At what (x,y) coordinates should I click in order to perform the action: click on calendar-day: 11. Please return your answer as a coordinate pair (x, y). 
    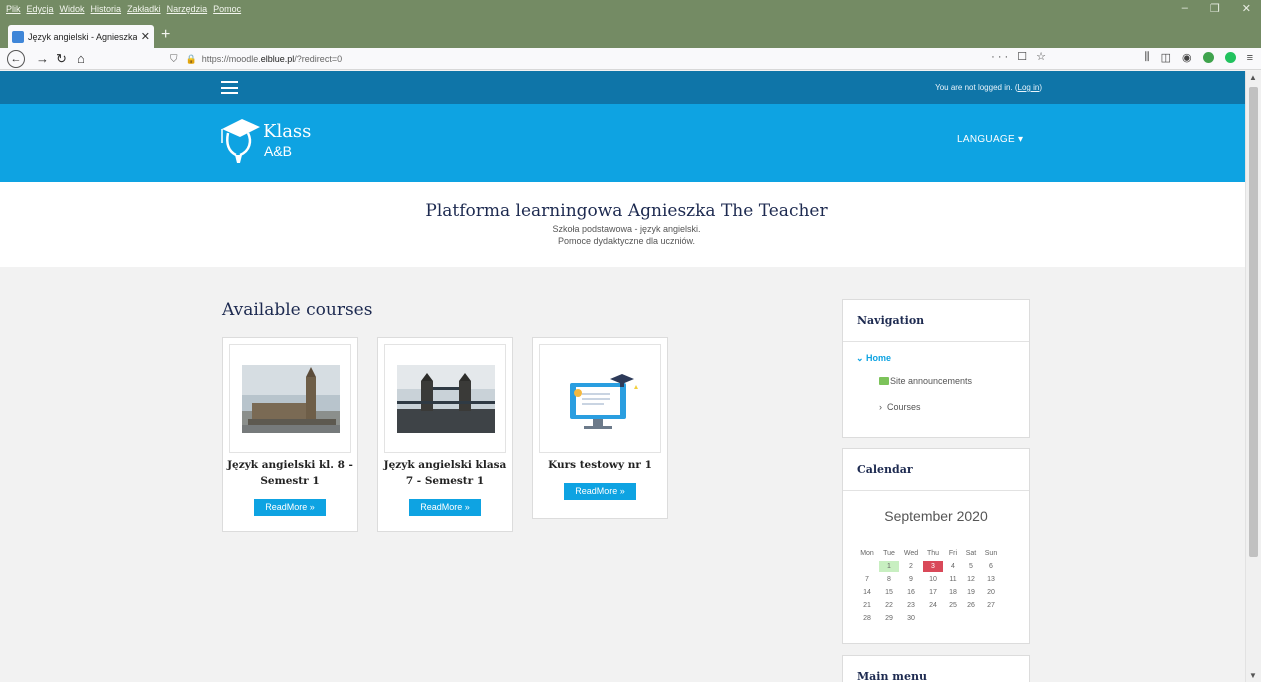
    Looking at the image, I should click on (953, 579).